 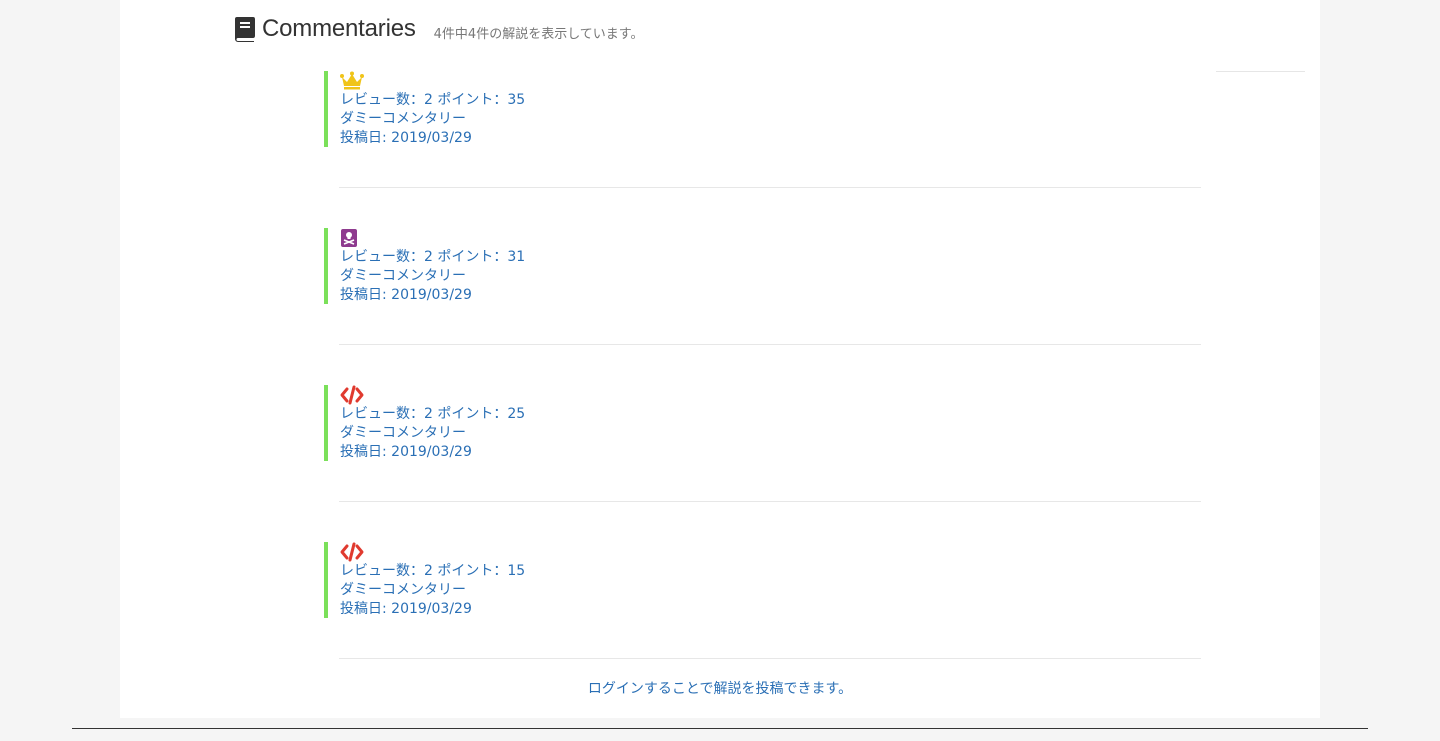 What do you see at coordinates (339, 28) in the screenshot?
I see `page-title: Commentaries` at bounding box center [339, 28].